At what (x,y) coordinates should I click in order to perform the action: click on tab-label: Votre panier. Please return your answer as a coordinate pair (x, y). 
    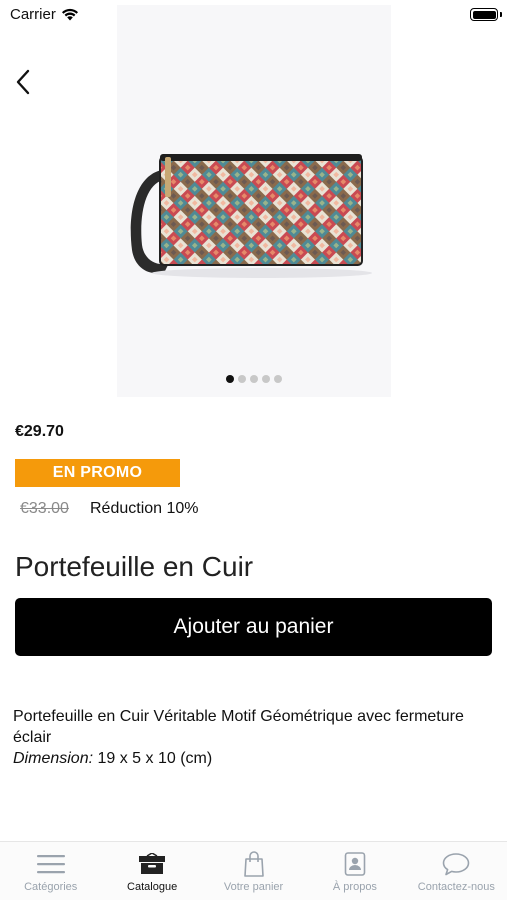
    Looking at the image, I should click on (253, 887).